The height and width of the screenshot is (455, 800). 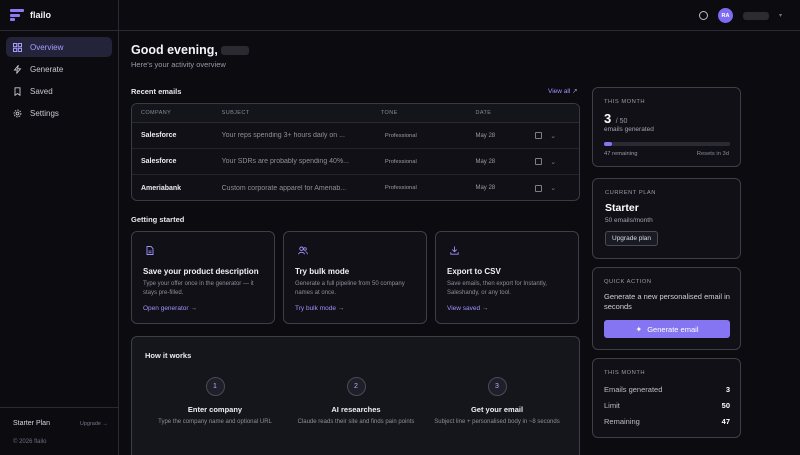 What do you see at coordinates (474, 271) in the screenshot?
I see `card-title: Export to CSV` at bounding box center [474, 271].